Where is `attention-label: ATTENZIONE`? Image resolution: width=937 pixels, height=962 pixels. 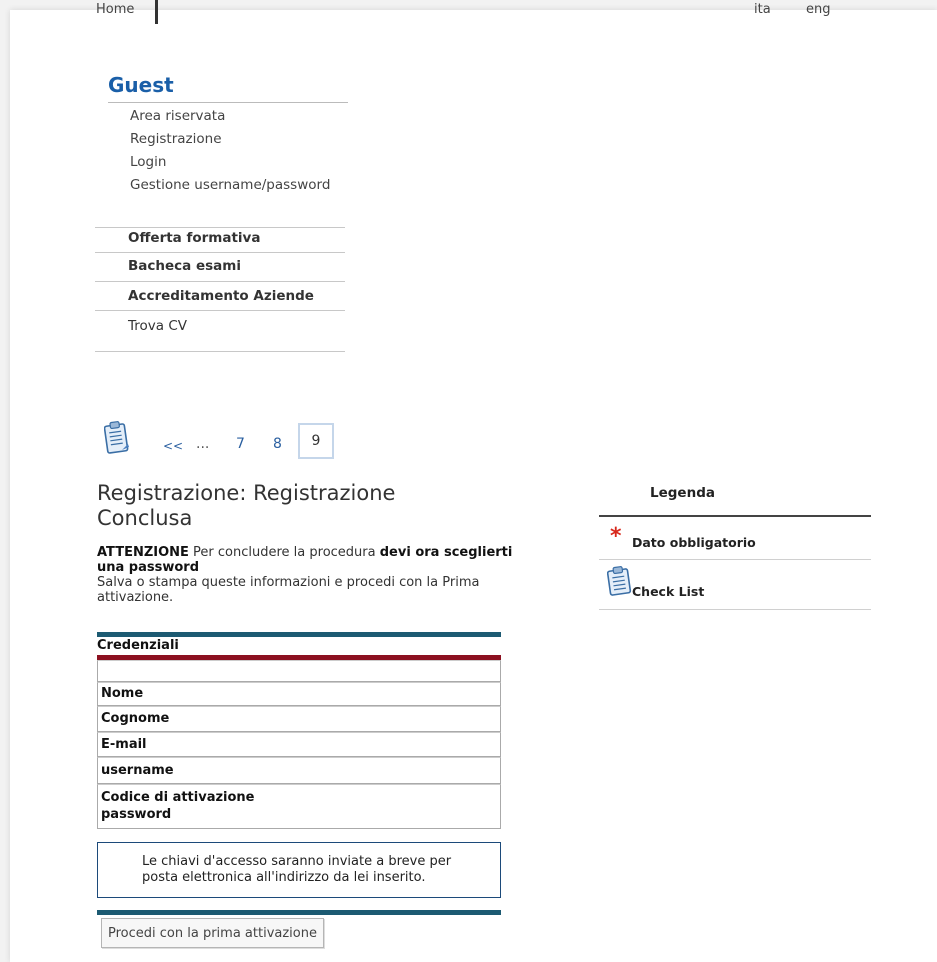 attention-label: ATTENZIONE is located at coordinates (143, 552).